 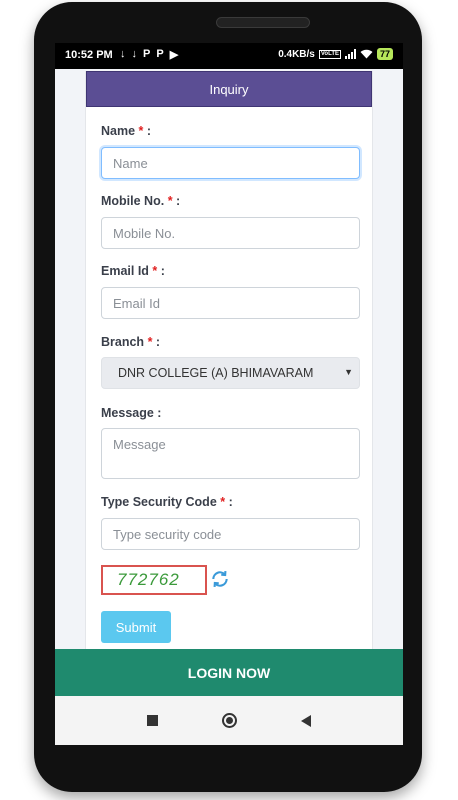 I want to click on branch-select: DNR COLLEGE (A) BHIMAVARAM ▼, so click(x=230, y=373).